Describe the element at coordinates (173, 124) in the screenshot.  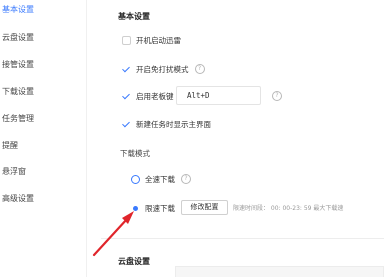
I see `show-main-label: 新建任务时显示主界面` at that location.